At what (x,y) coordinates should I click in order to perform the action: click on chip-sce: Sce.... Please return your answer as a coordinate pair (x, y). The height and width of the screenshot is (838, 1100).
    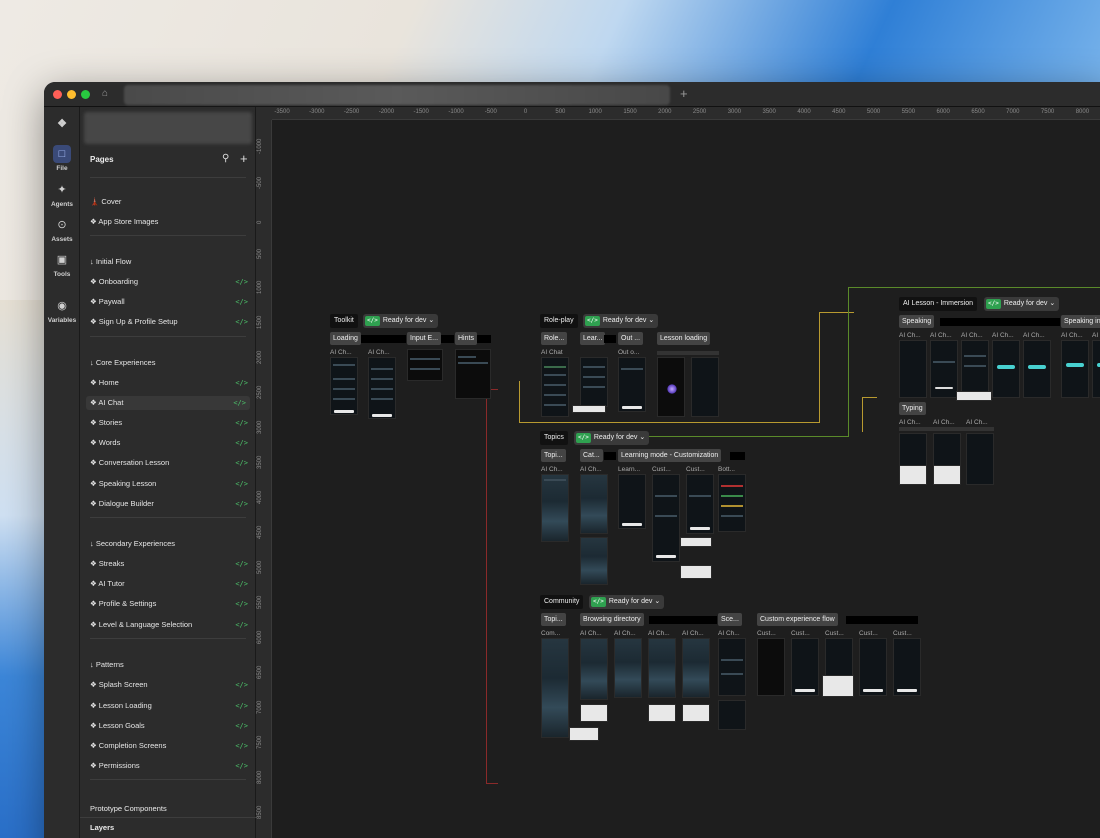
    Looking at the image, I should click on (730, 619).